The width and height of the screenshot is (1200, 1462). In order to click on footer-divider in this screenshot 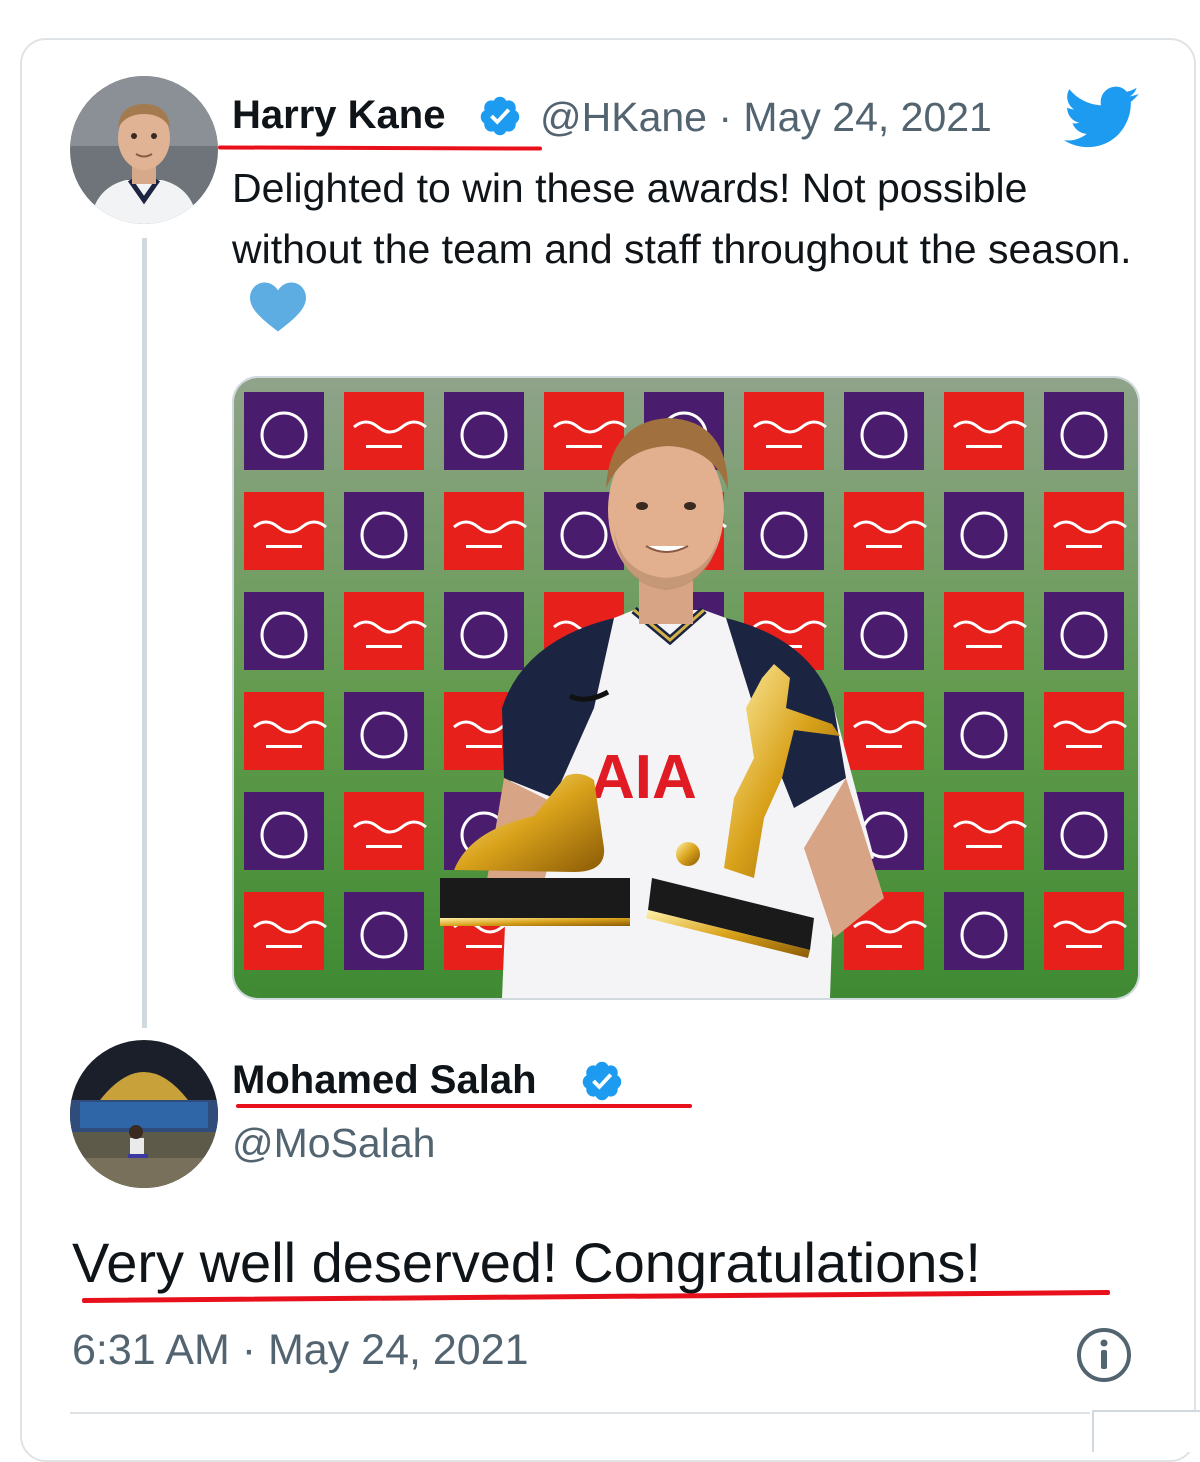, I will do `click(580, 1413)`.